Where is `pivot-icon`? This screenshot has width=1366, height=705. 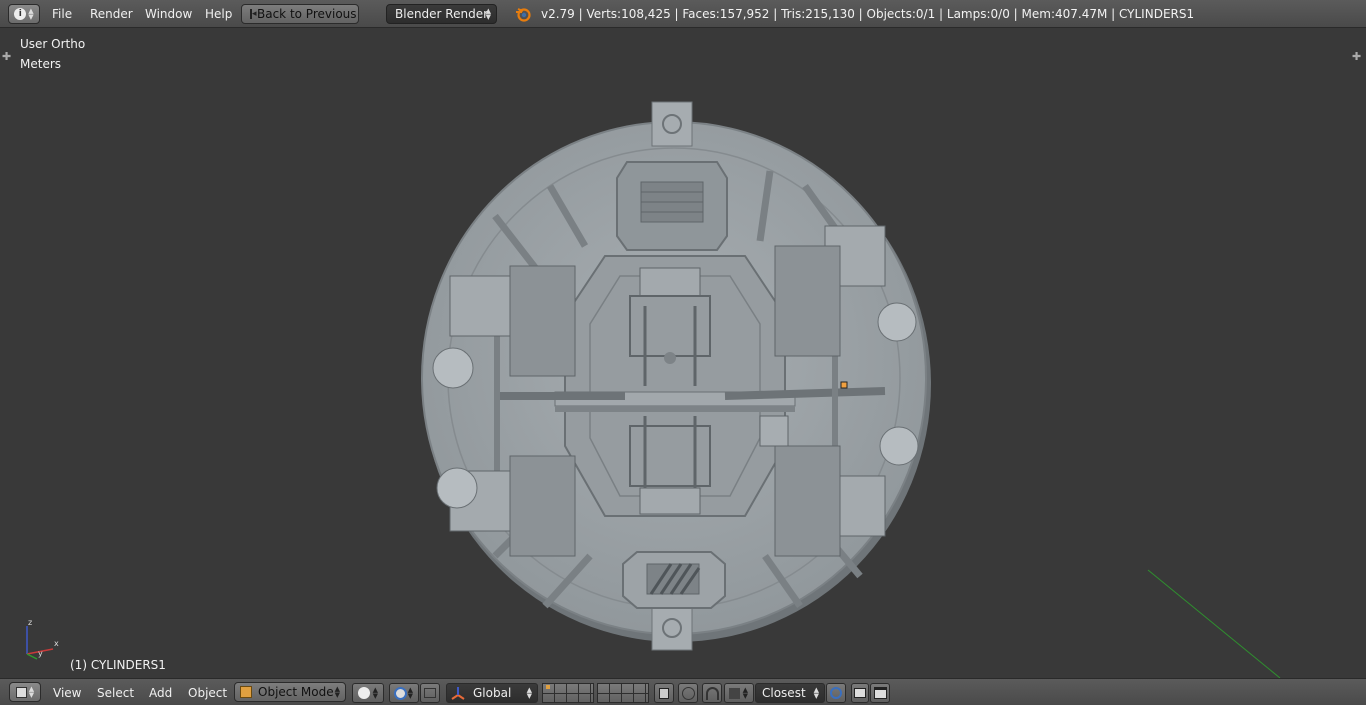 pivot-icon is located at coordinates (400, 693).